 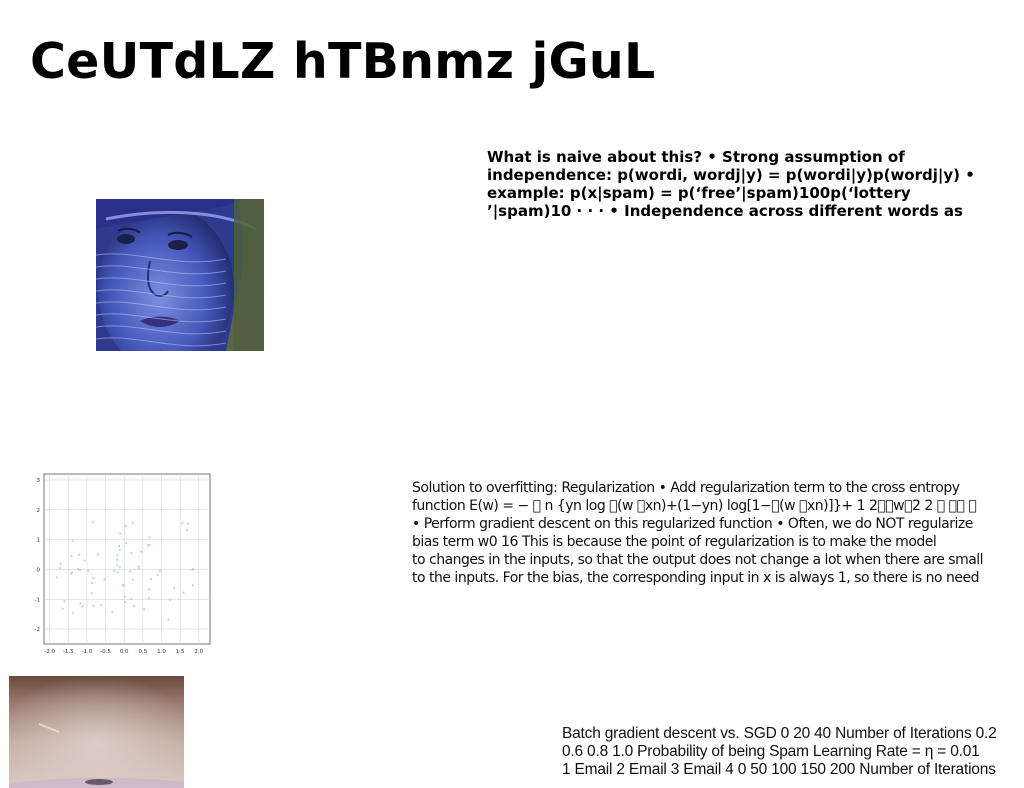 What do you see at coordinates (180, 652) in the screenshot?
I see `x-tick-label: 1.5` at bounding box center [180, 652].